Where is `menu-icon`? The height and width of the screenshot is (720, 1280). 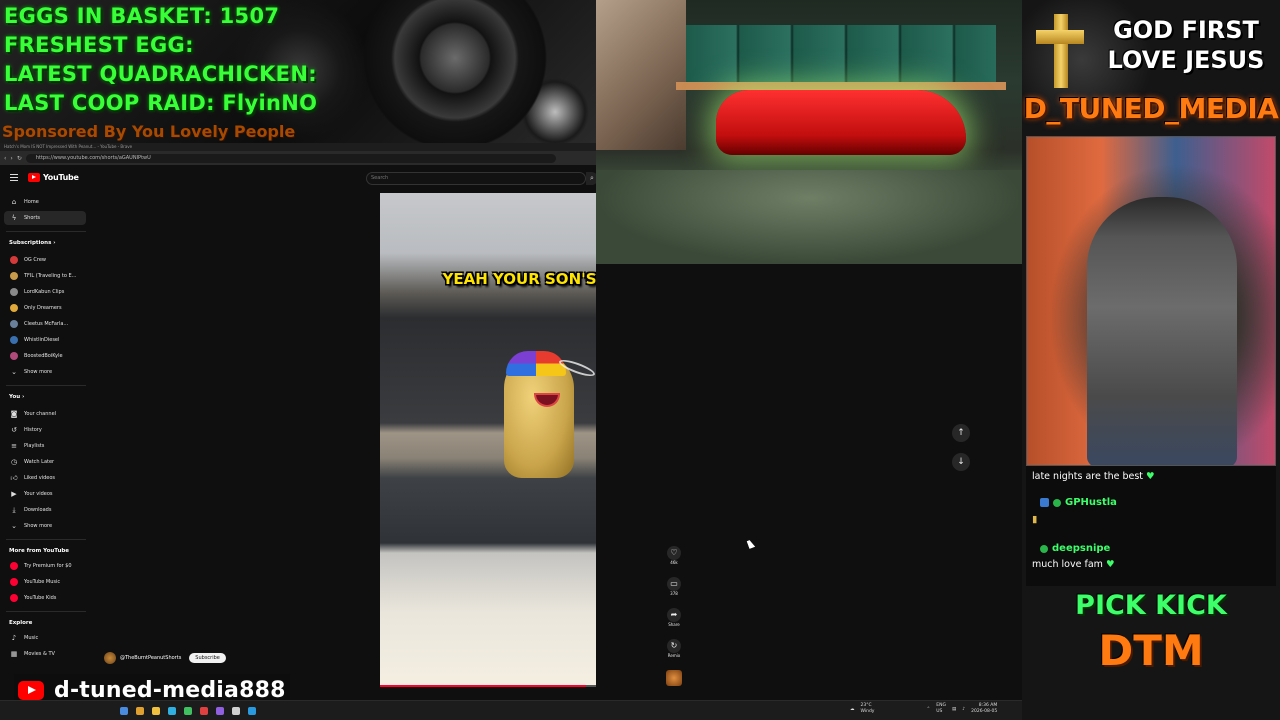
menu-icon is located at coordinates (14, 177).